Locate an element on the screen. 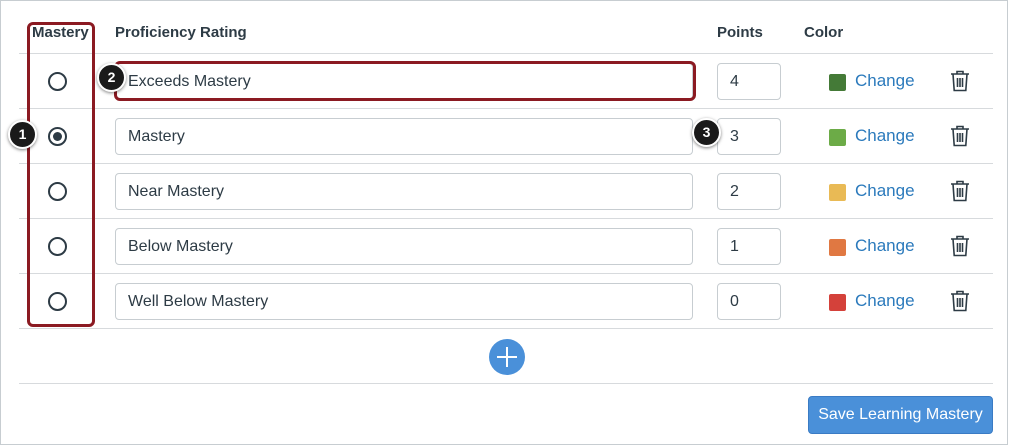 The height and width of the screenshot is (447, 1010). header-color: Color is located at coordinates (824, 32).